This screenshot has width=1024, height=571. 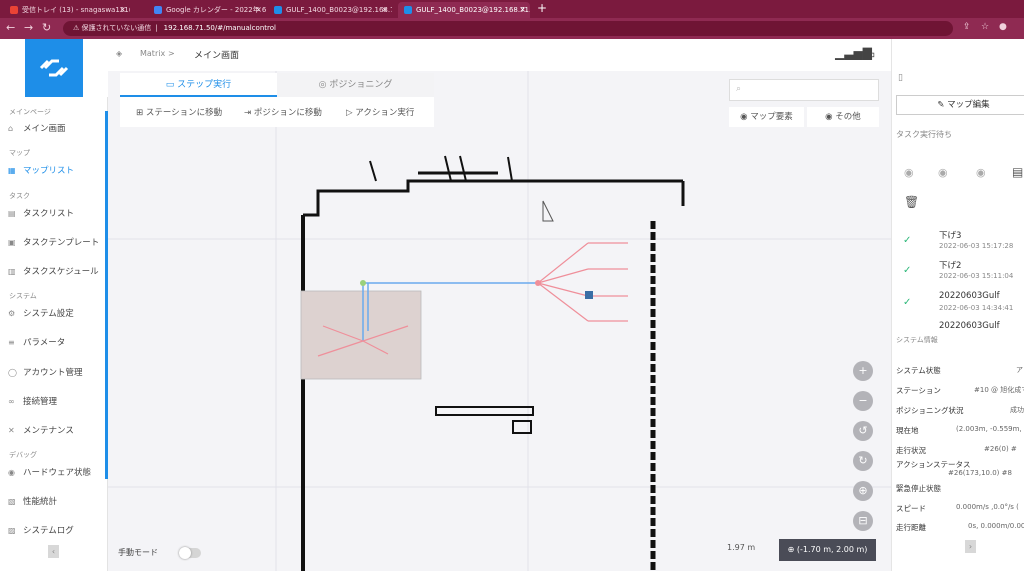 I want to click on sidebar-item-main-screen: ⌂ メイン画面, so click(x=53, y=129).